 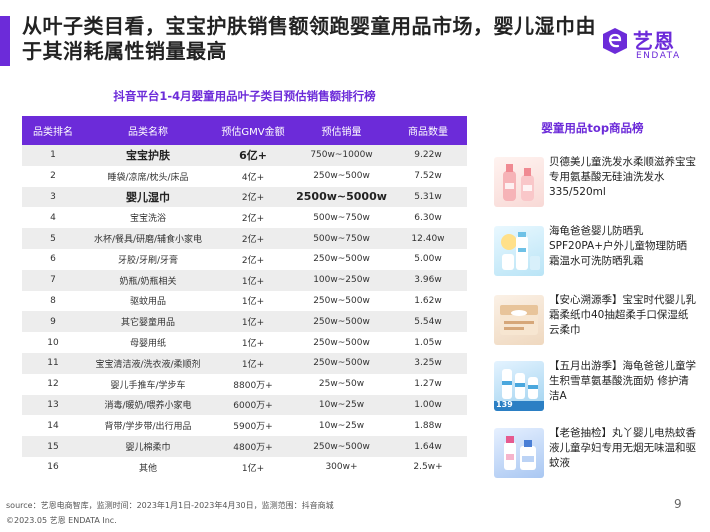 I want to click on sunscreen-tube-icon, so click(x=520, y=251).